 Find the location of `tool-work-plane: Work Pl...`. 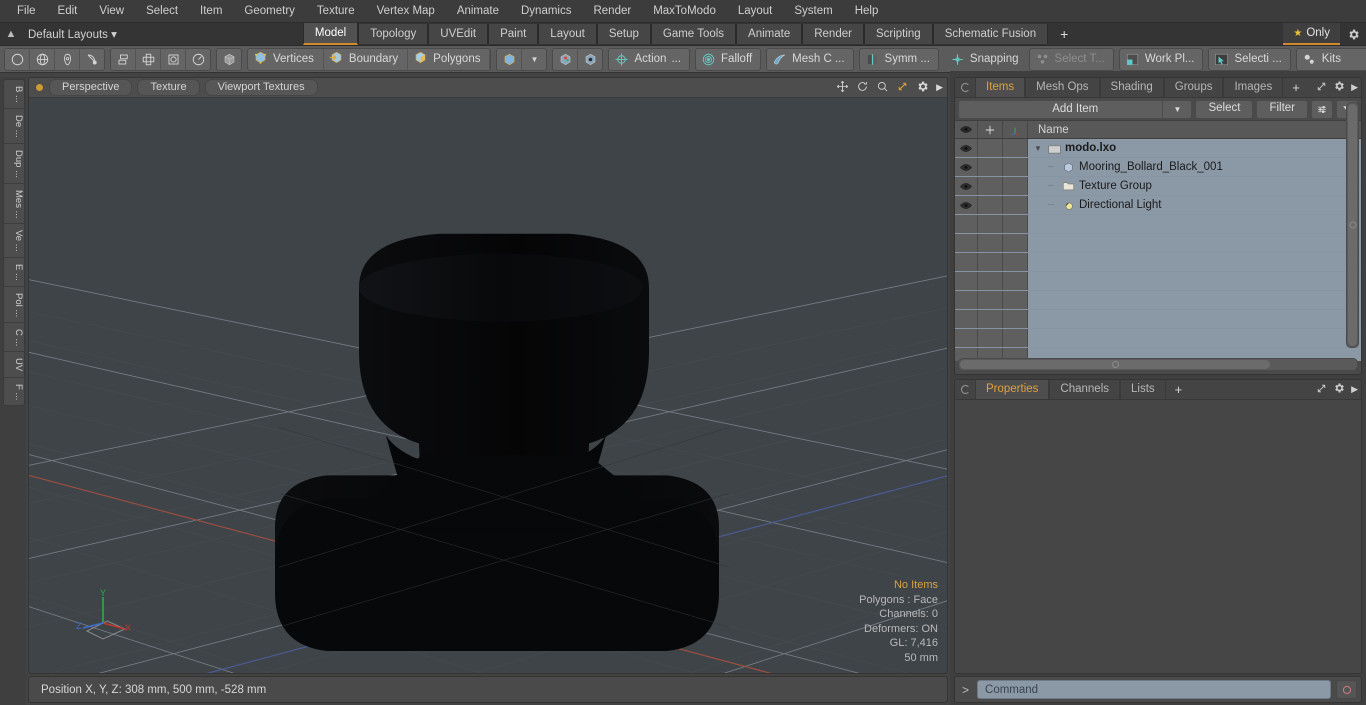

tool-work-plane: Work Pl... is located at coordinates (1161, 59).